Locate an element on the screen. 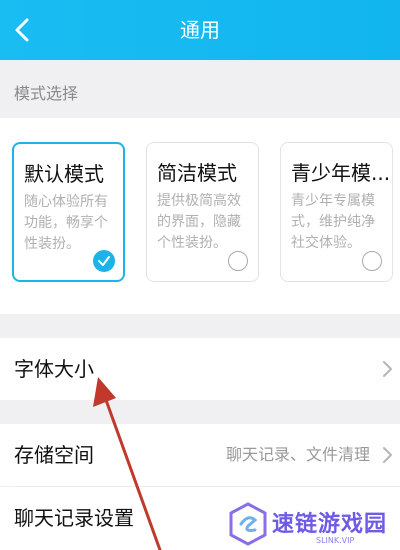 This screenshot has height=550, width=400. mode-title: 默认模式 is located at coordinates (64, 174).